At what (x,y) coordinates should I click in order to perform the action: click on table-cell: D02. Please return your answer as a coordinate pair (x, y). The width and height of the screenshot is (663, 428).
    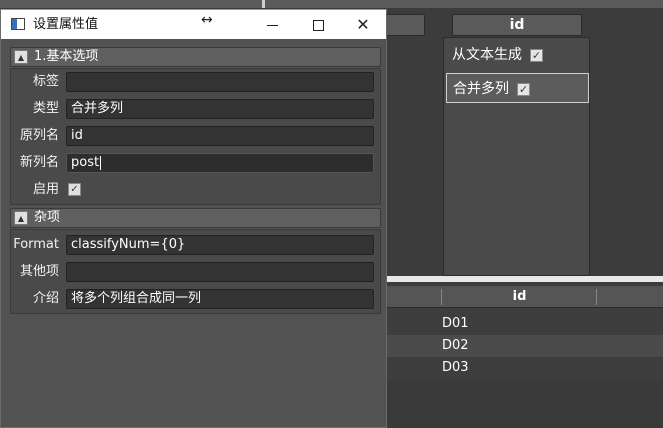
    Looking at the image, I should click on (455, 345).